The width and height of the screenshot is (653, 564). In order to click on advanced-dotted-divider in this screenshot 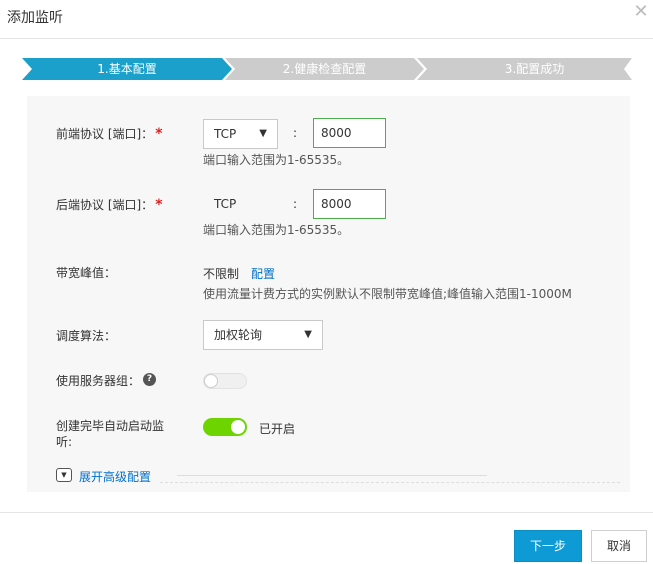, I will do `click(390, 482)`.